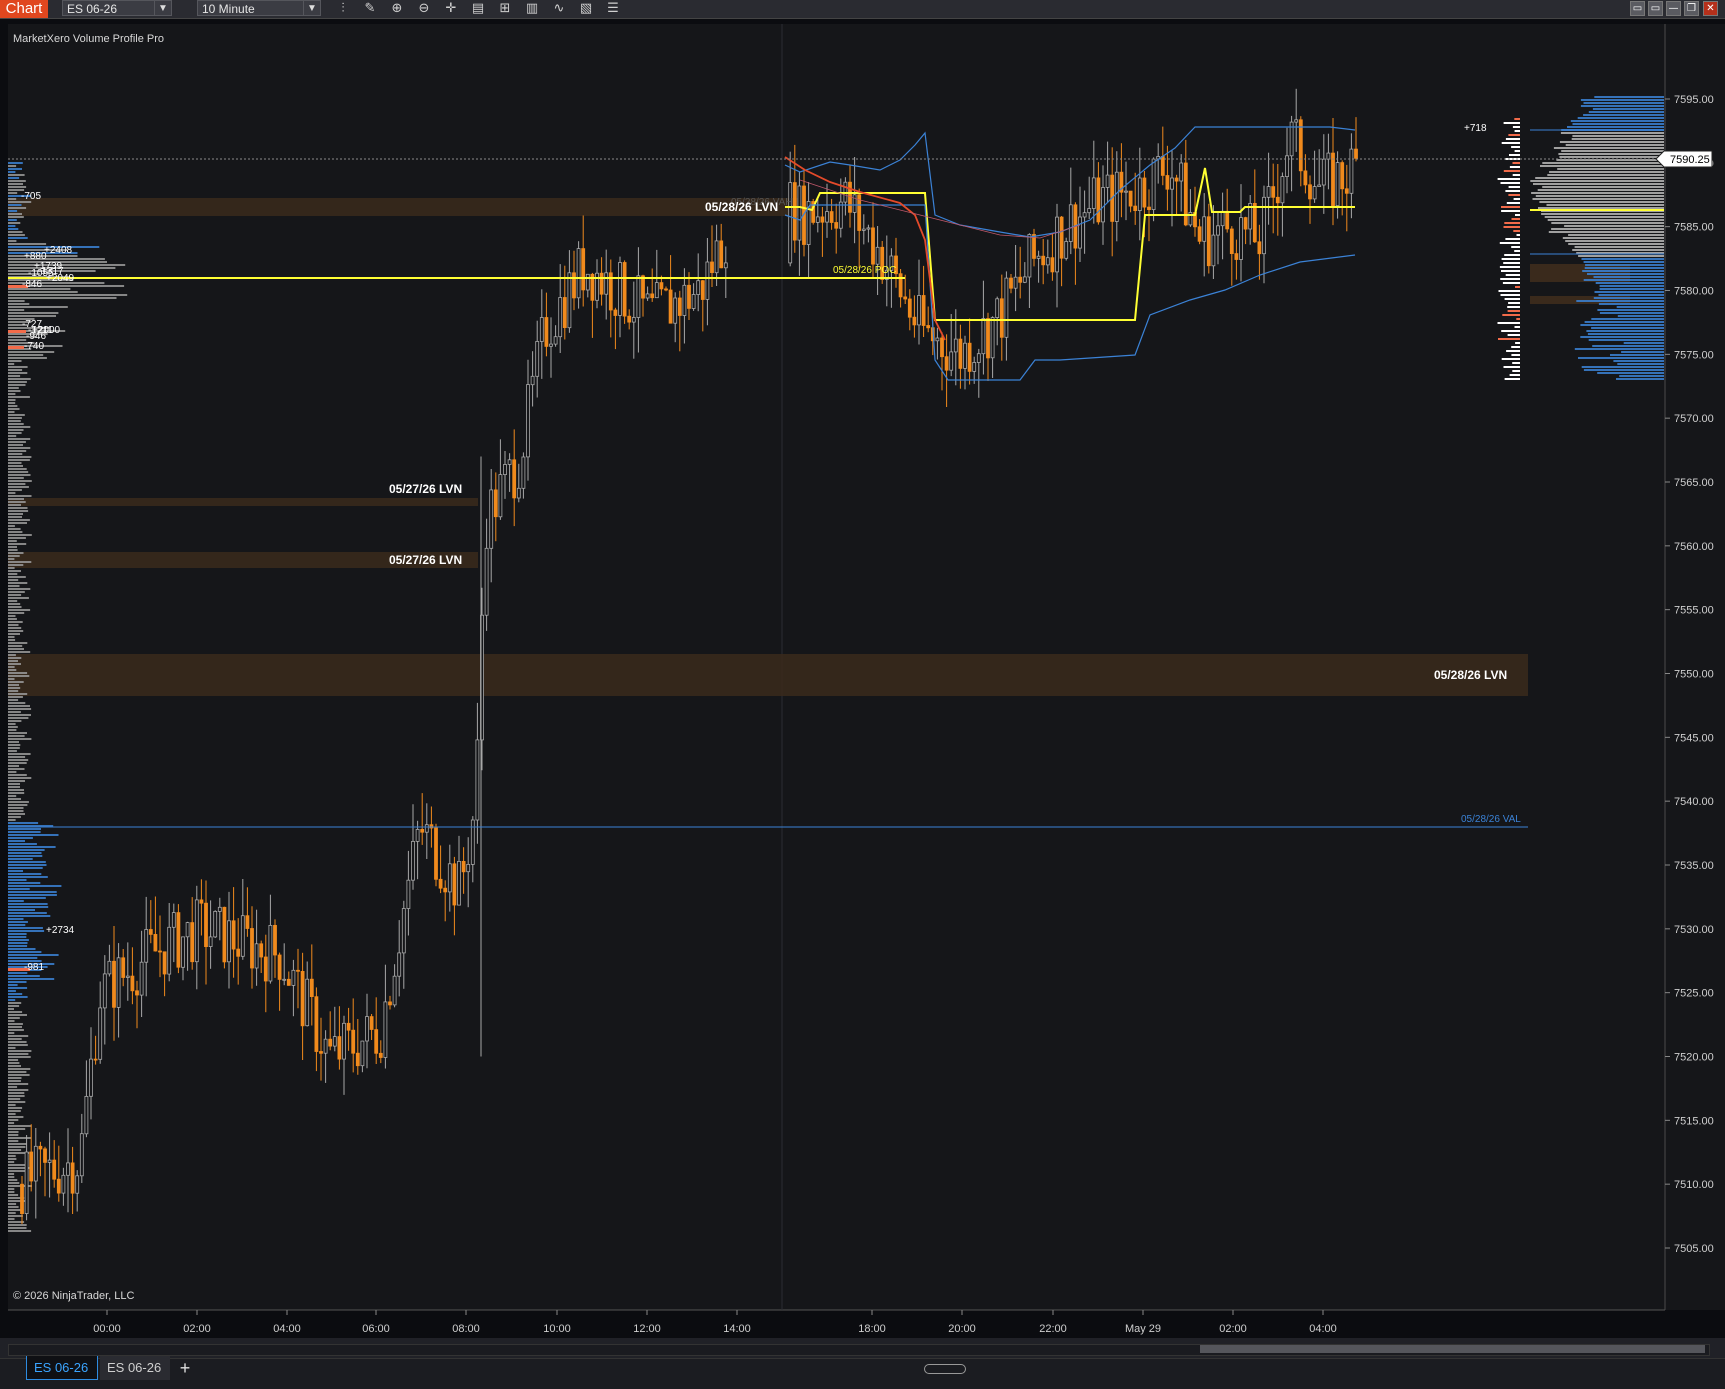 The width and height of the screenshot is (1725, 1389). What do you see at coordinates (259, 8) in the screenshot?
I see `timeframe-selector: 10 Minute ▼` at bounding box center [259, 8].